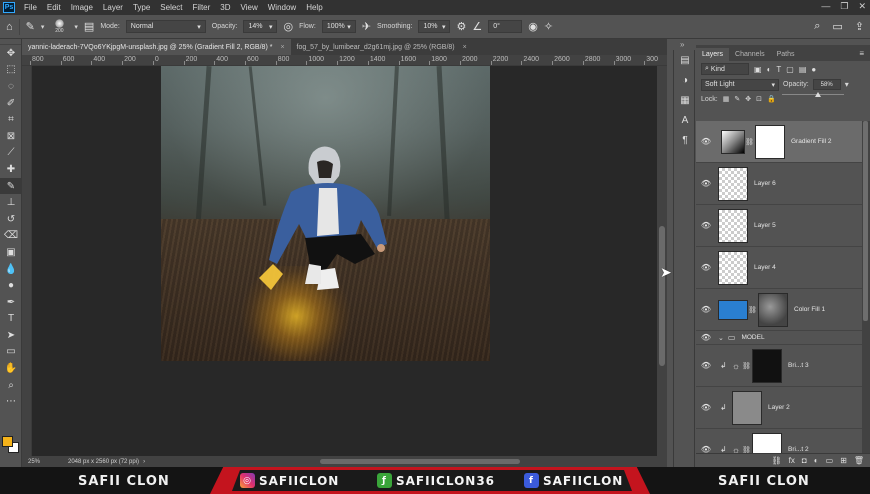  What do you see at coordinates (740, 84) in the screenshot?
I see `blend-mode-select: Soft Light ▾` at bounding box center [740, 84].